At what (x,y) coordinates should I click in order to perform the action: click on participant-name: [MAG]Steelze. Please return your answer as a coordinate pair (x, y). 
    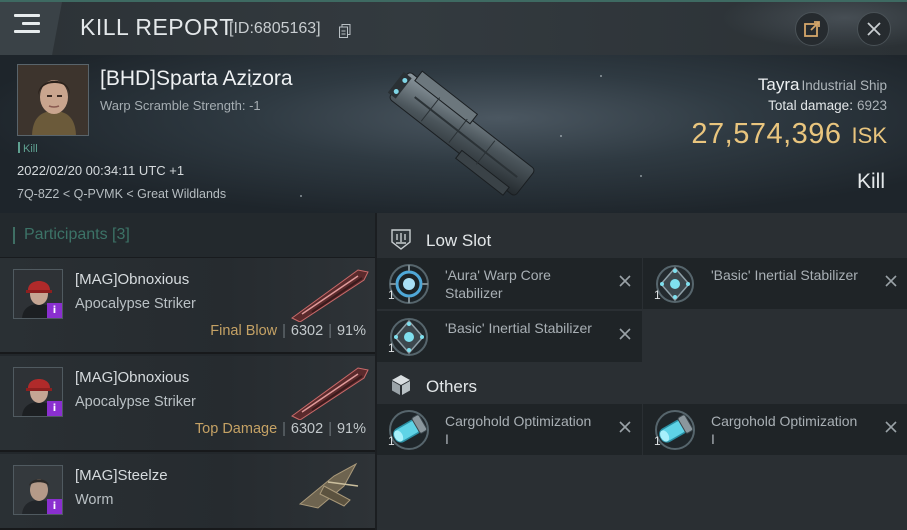
    Looking at the image, I should click on (121, 475).